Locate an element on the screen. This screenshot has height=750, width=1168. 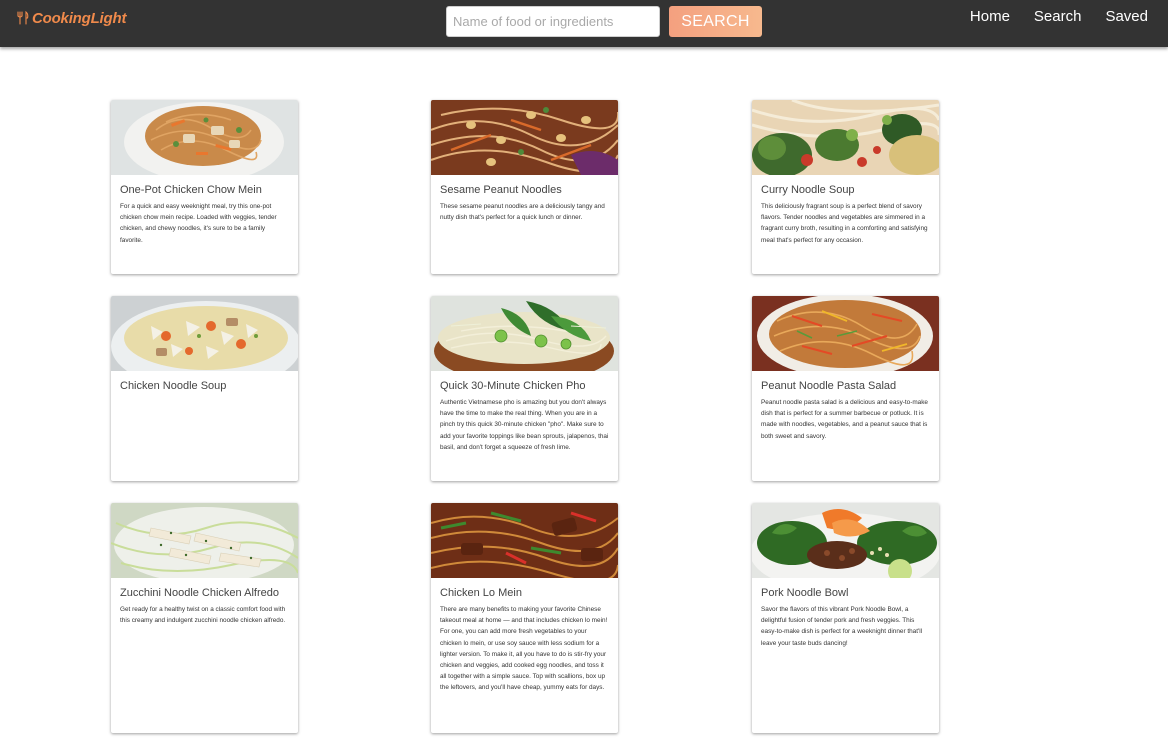
recipe-card: Chicken Noodle Soup is located at coordinates (204, 388).